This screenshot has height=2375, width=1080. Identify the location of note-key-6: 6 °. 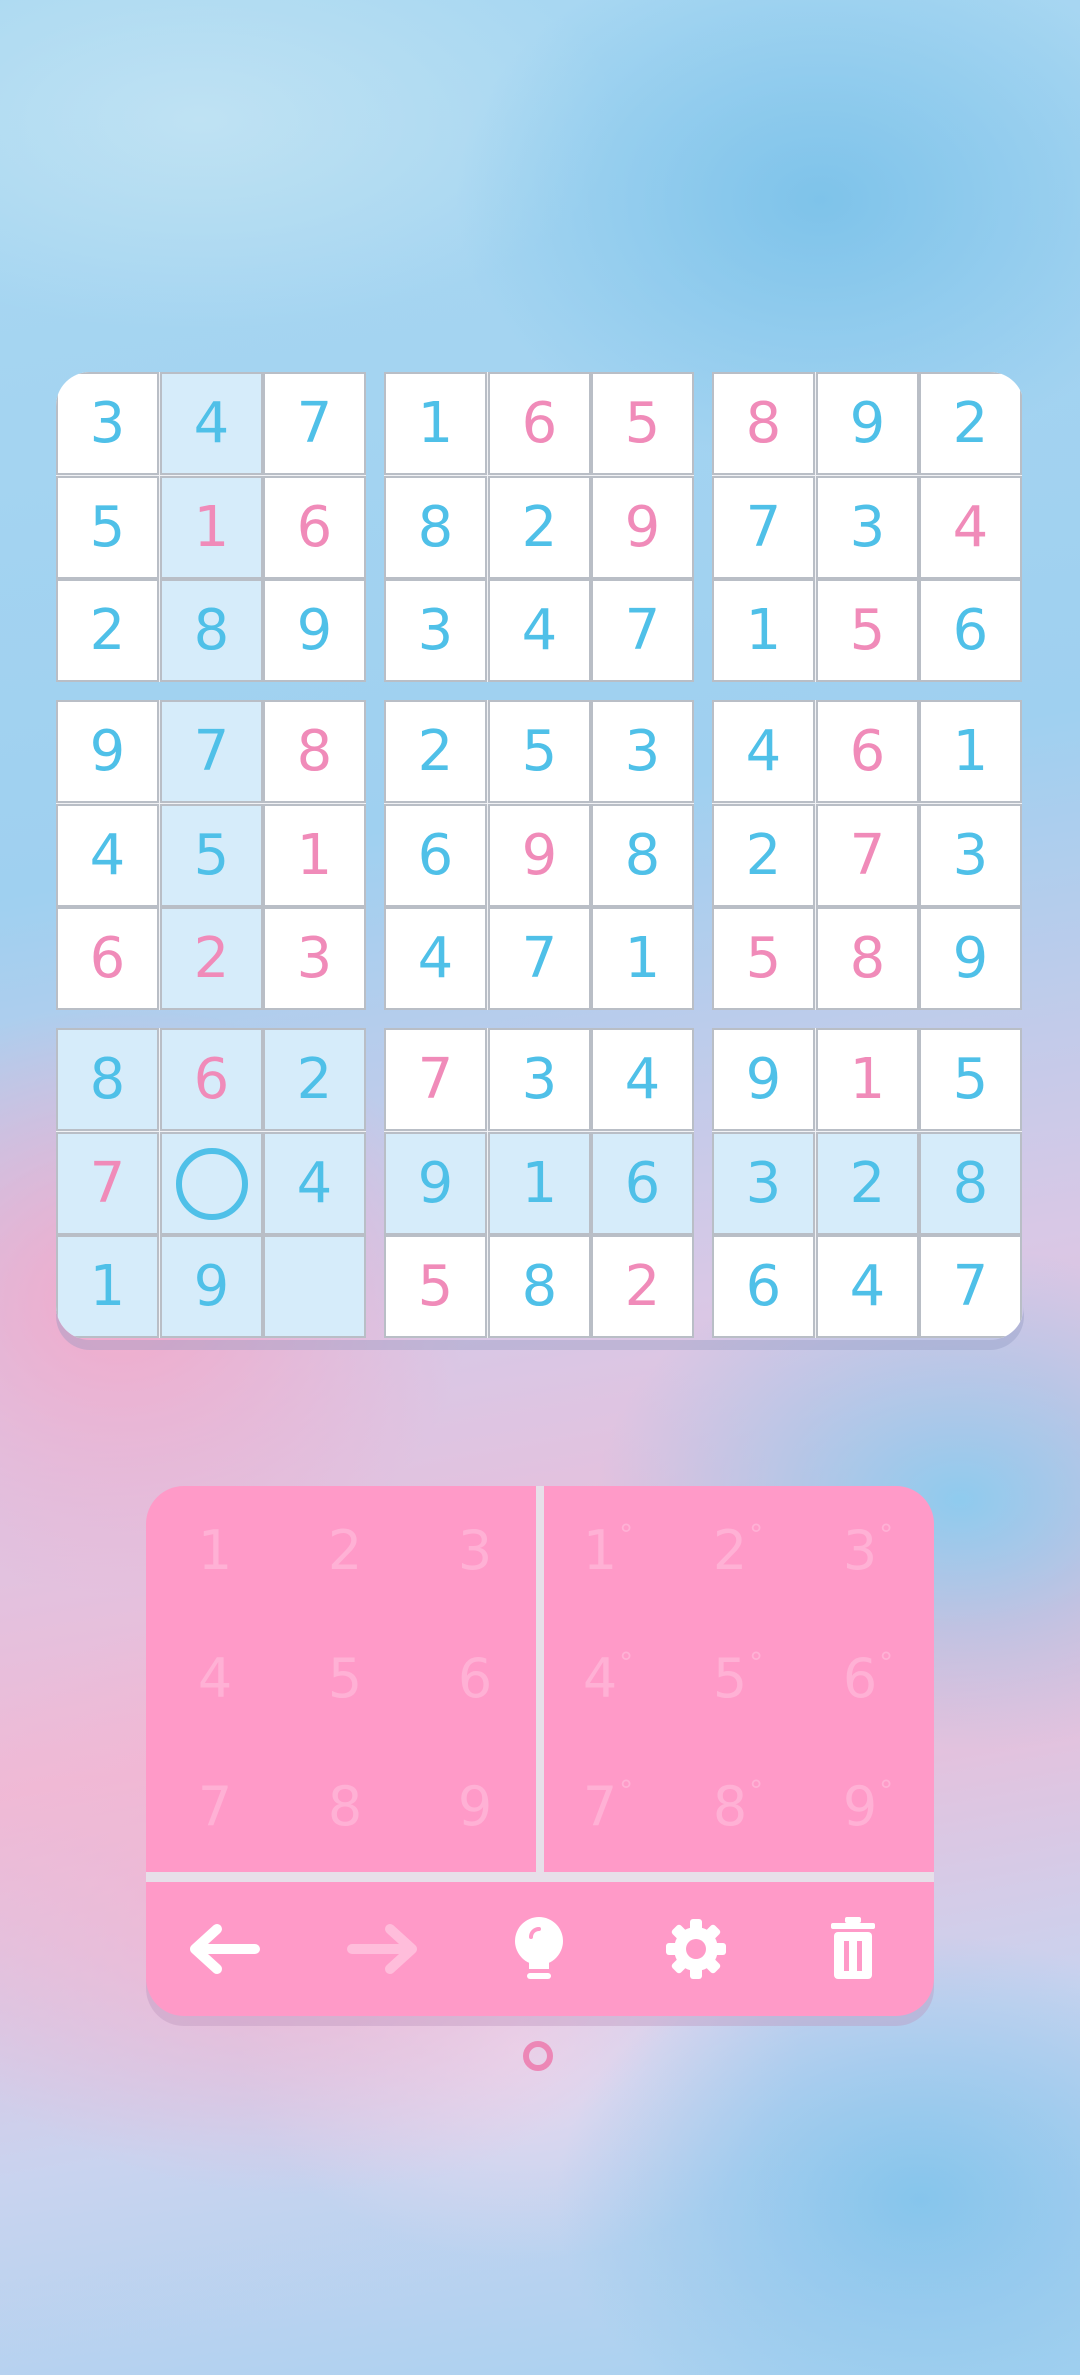
(868, 1678).